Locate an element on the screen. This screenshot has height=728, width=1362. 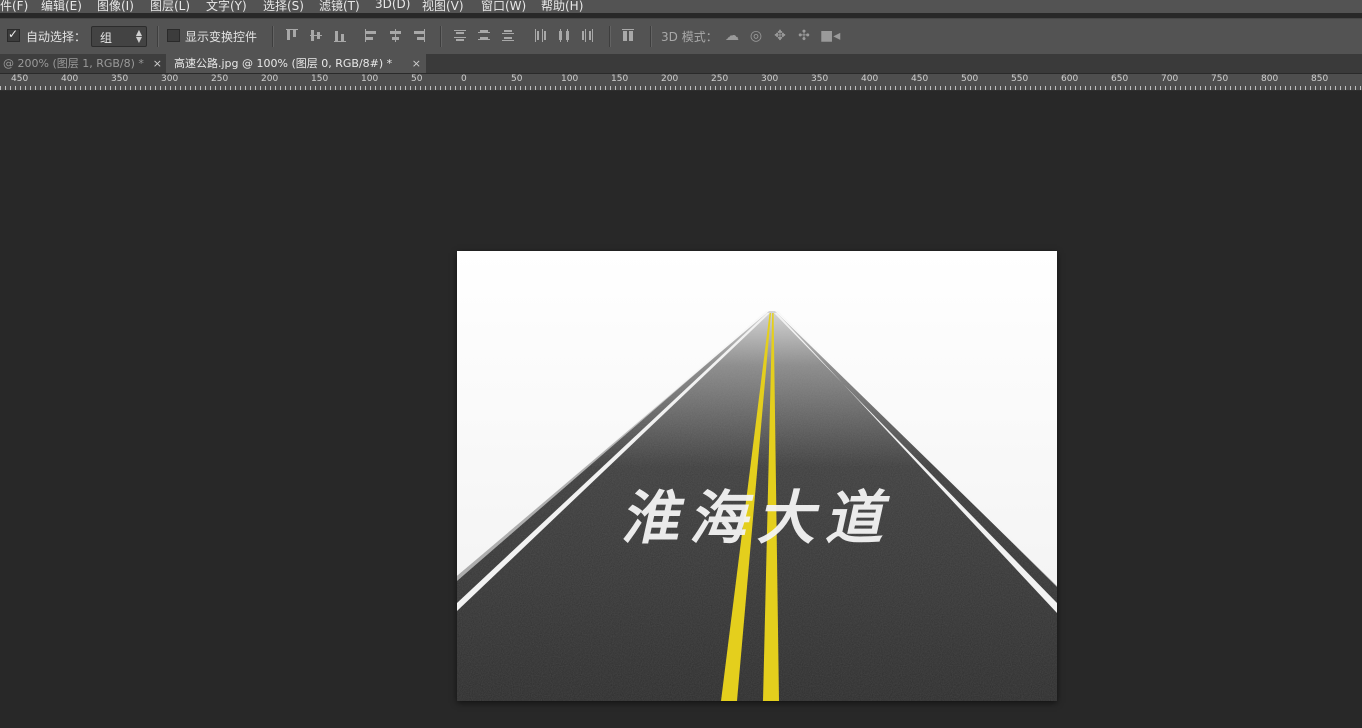
distribute-right-edges-icon is located at coordinates (588, 36).